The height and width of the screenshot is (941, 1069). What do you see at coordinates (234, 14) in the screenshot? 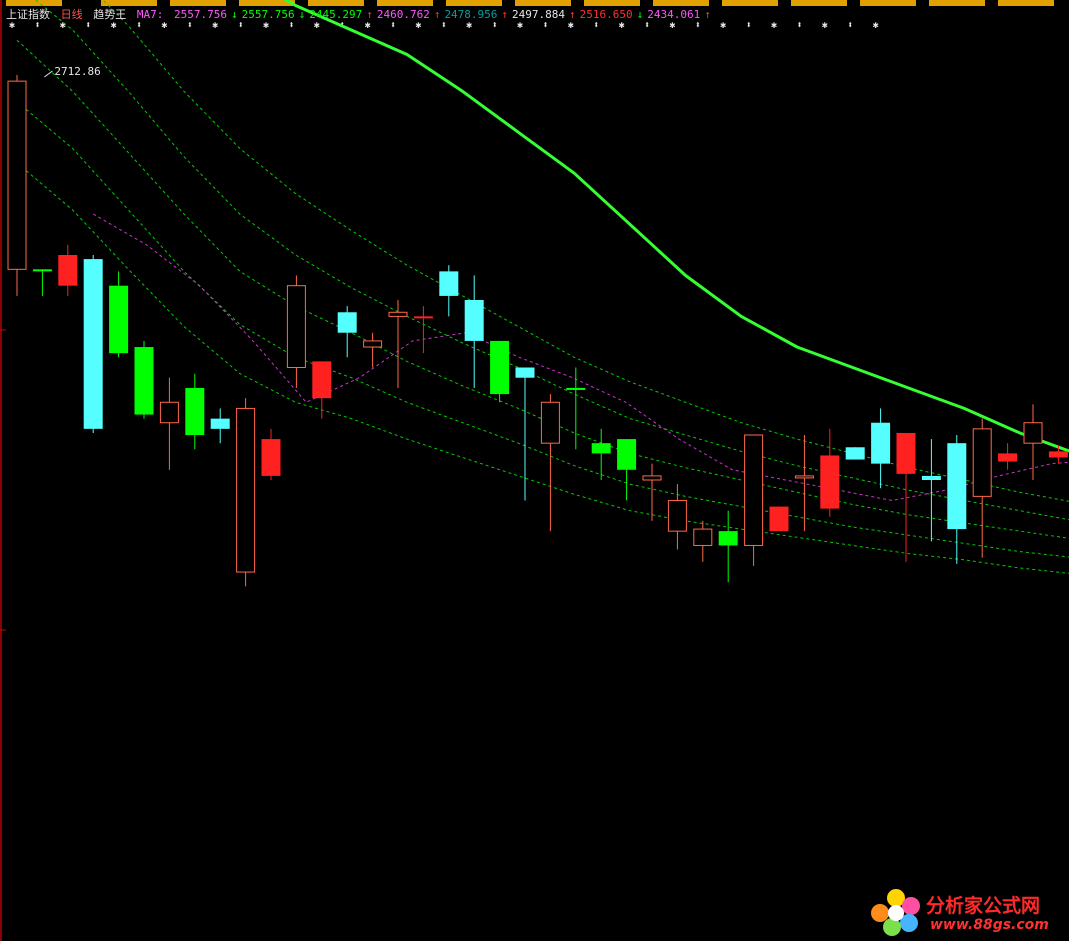
I see `ma-arrow-0: ↓` at bounding box center [234, 14].